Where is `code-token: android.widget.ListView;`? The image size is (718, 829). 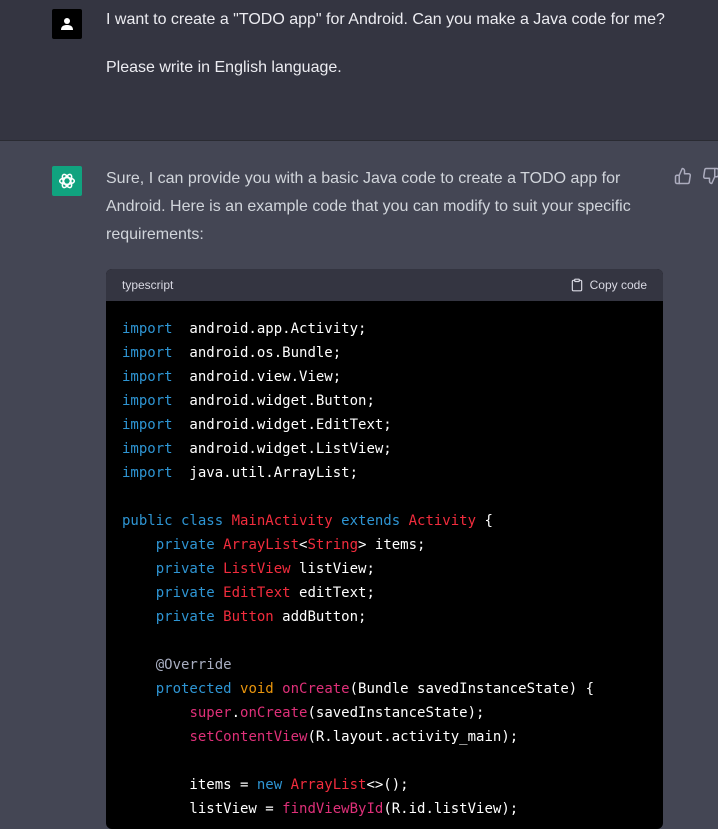
code-token: android.widget.ListView; is located at coordinates (282, 449).